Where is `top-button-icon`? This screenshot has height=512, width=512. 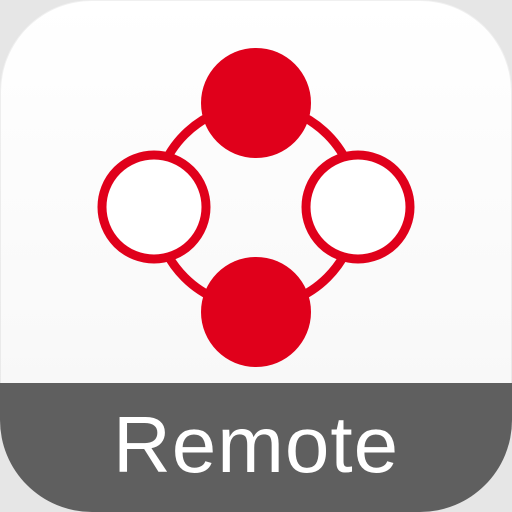
top-button-icon is located at coordinates (256, 103).